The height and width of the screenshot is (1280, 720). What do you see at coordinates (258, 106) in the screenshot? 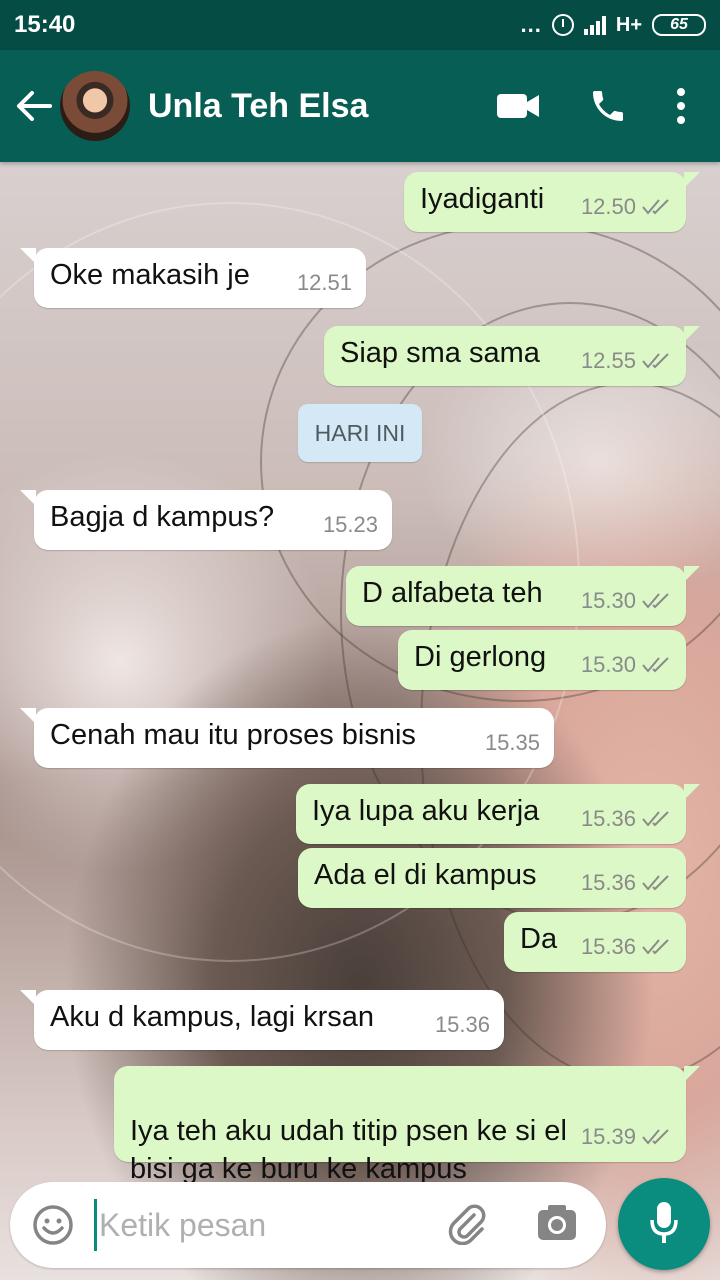
I see `contact-name: Unla Teh Elsa` at bounding box center [258, 106].